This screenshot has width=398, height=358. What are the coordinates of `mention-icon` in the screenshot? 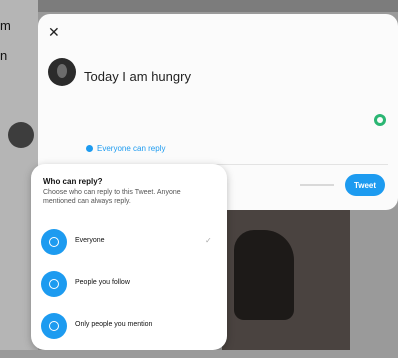 It's located at (54, 326).